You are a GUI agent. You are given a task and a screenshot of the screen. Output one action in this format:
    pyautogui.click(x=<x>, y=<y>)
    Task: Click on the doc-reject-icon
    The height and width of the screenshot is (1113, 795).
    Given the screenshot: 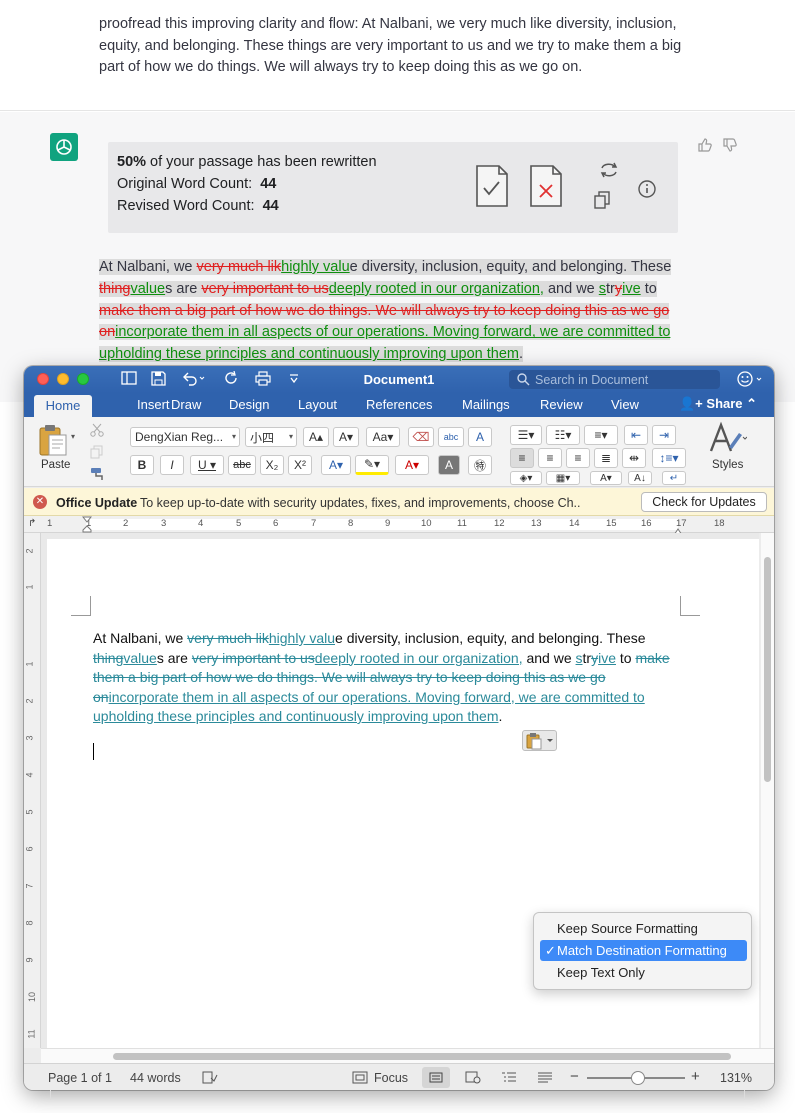 What is the action you would take?
    pyautogui.click(x=546, y=185)
    